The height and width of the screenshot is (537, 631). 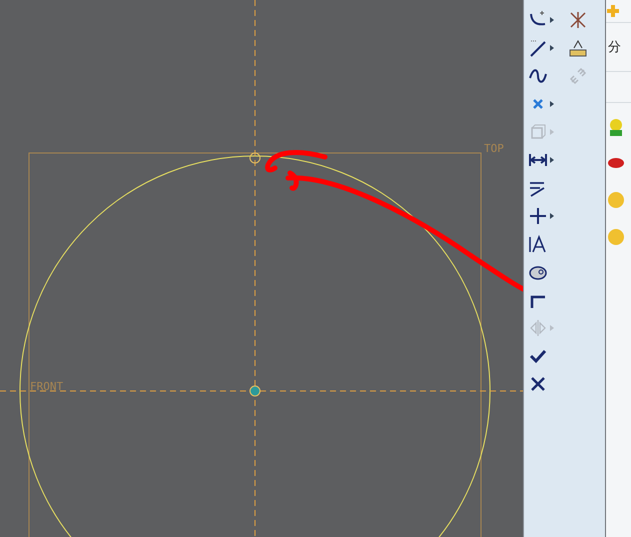 What do you see at coordinates (538, 48) in the screenshot?
I see `line-icon` at bounding box center [538, 48].